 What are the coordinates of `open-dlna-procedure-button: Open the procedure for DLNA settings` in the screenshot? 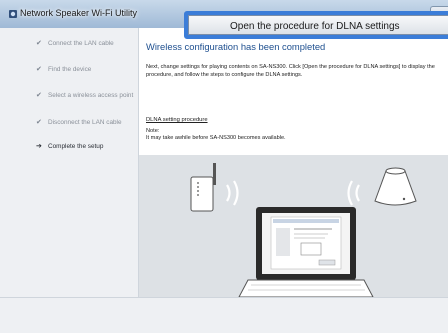 It's located at (316, 25).